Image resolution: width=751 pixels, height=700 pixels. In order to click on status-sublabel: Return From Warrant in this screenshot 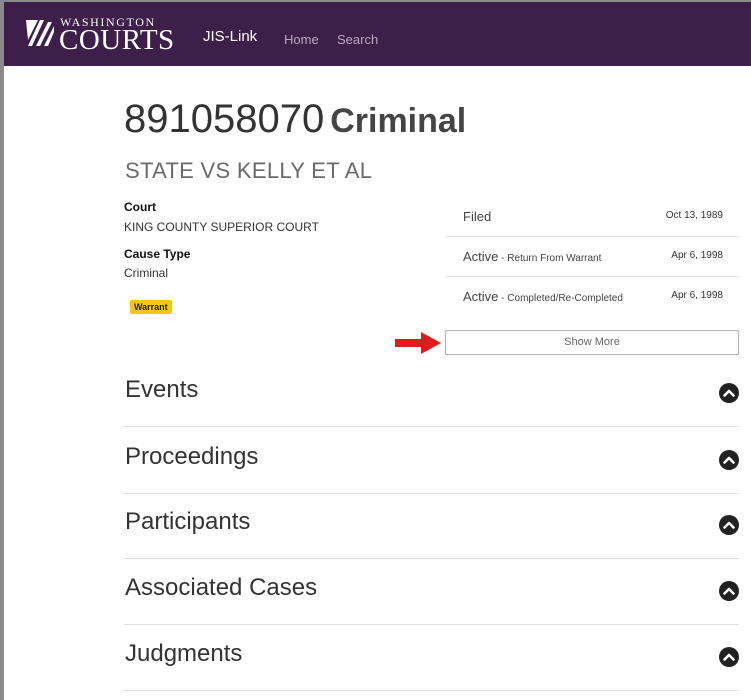, I will do `click(554, 258)`.